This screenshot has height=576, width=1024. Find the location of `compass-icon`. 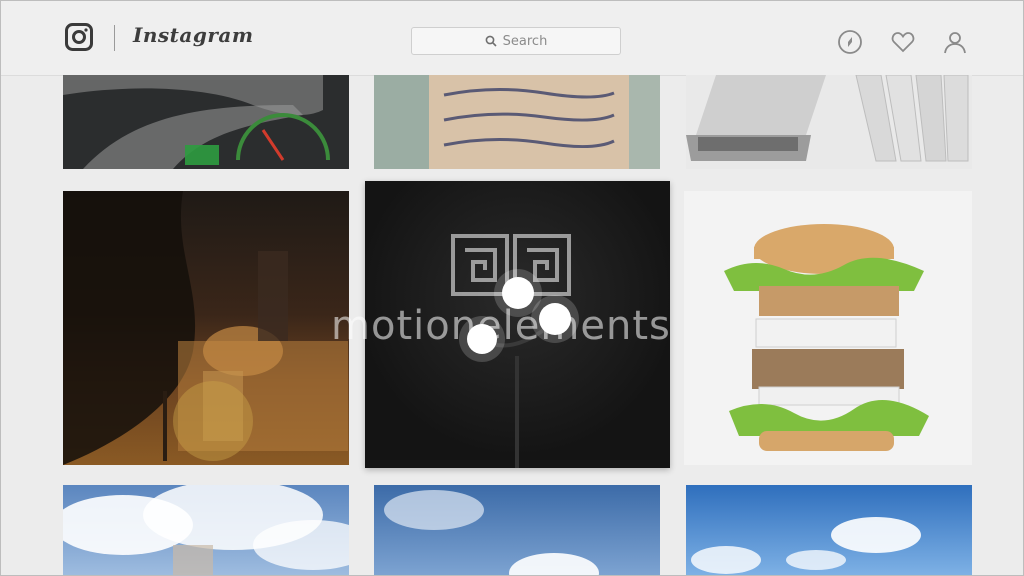

compass-icon is located at coordinates (850, 42).